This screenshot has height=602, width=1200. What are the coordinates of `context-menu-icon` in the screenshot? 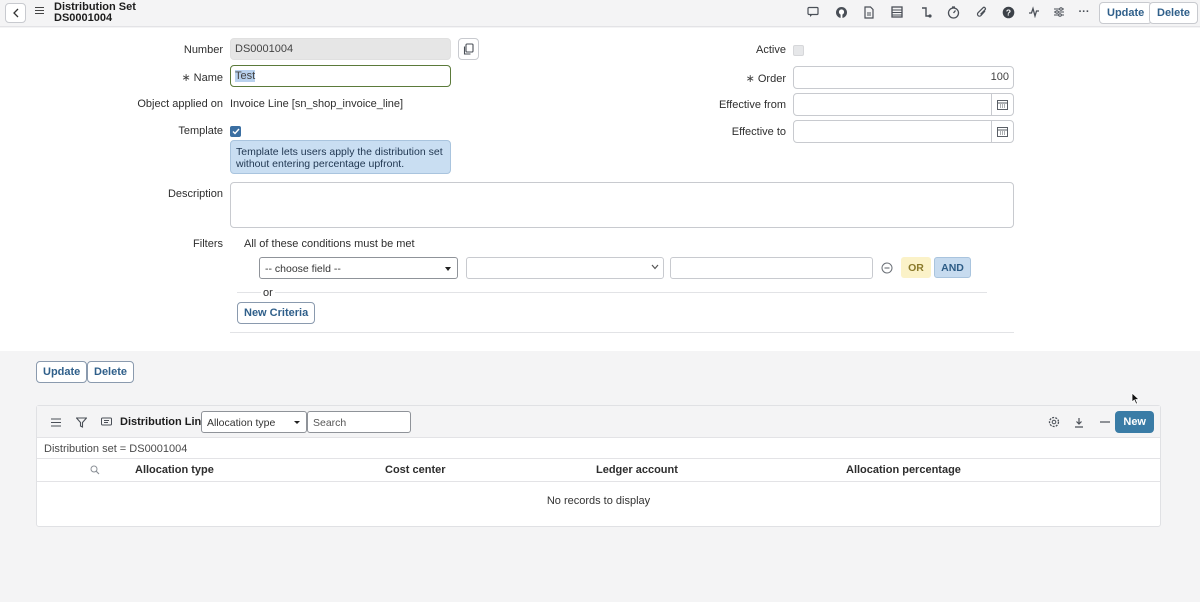 It's located at (39, 12).